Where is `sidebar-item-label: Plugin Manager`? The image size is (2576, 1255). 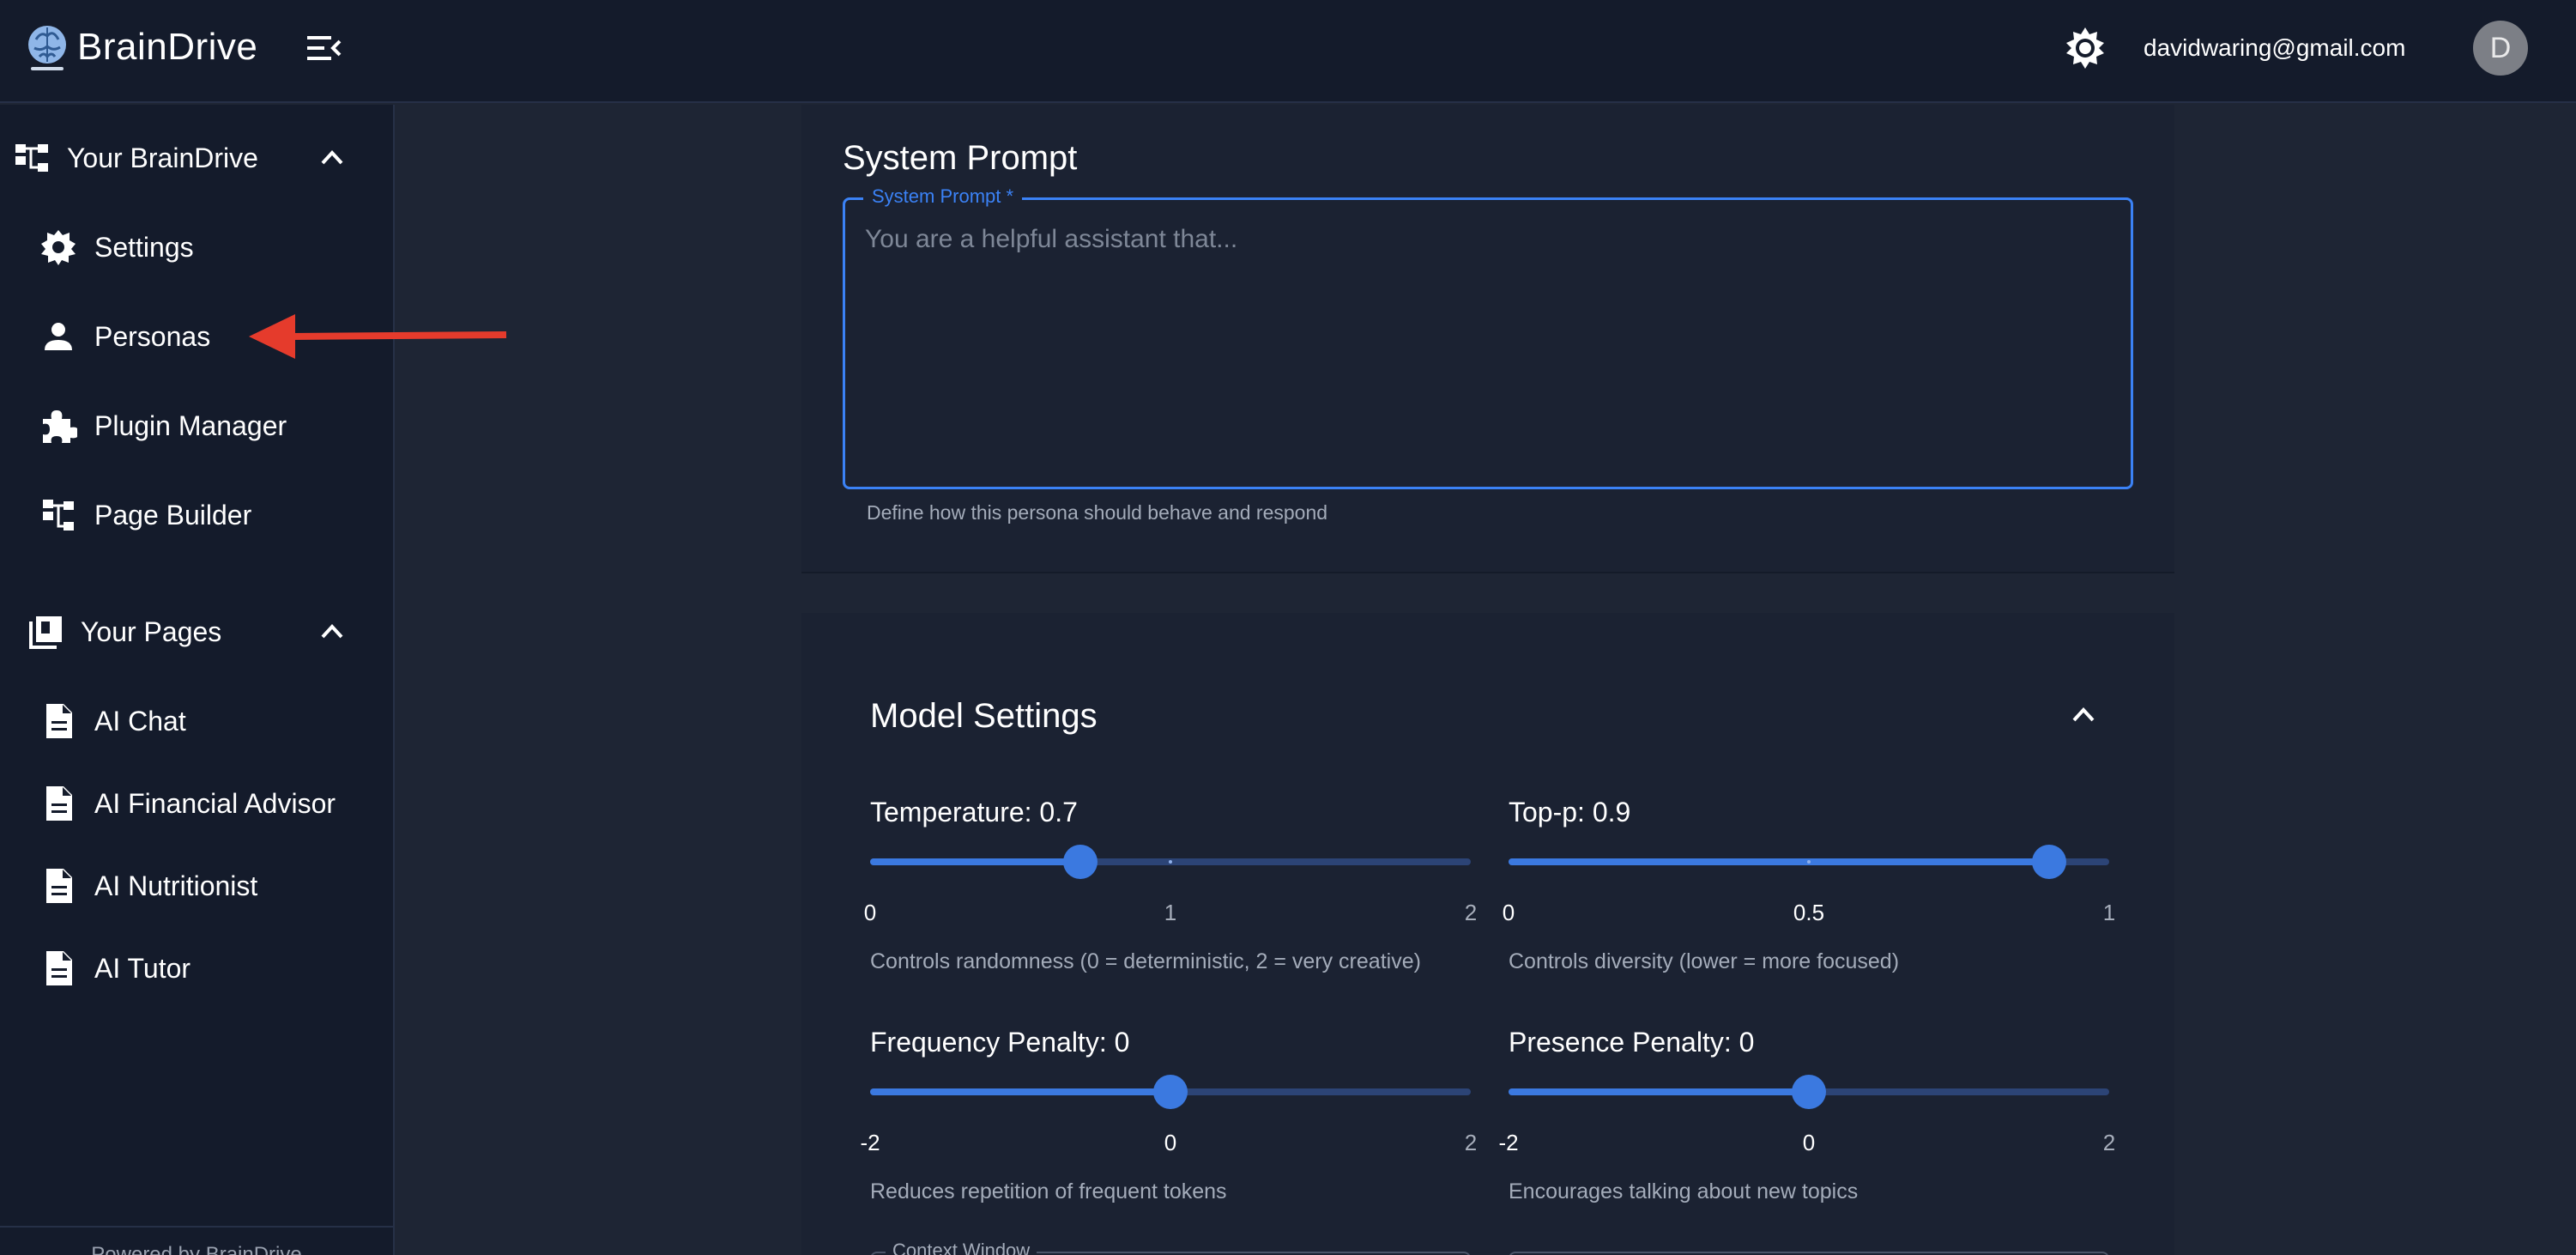 sidebar-item-label: Plugin Manager is located at coordinates (190, 425).